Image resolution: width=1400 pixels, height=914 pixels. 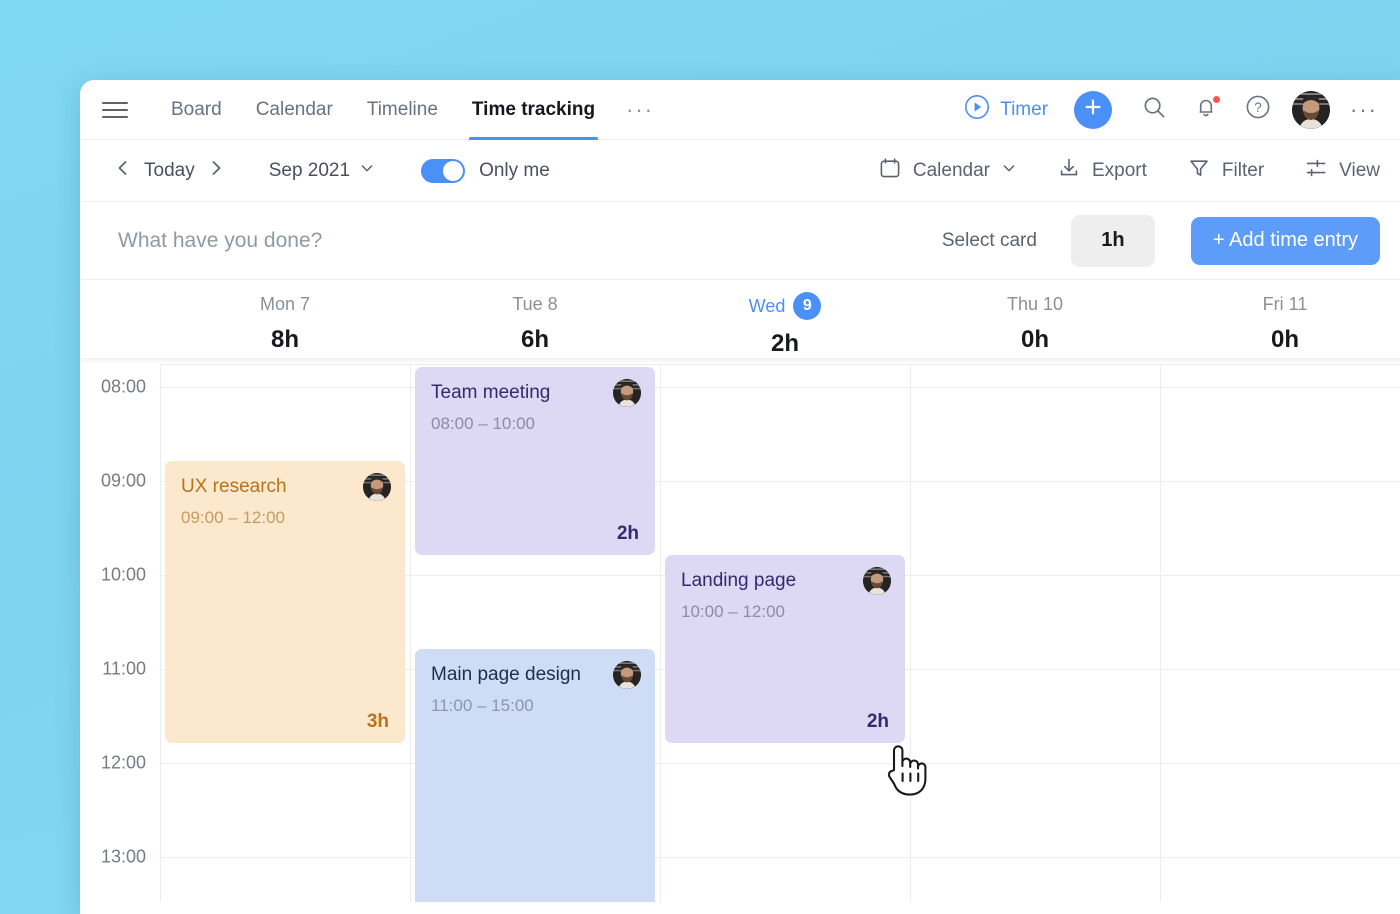 I want to click on tab-calendar: Calendar, so click(x=294, y=110).